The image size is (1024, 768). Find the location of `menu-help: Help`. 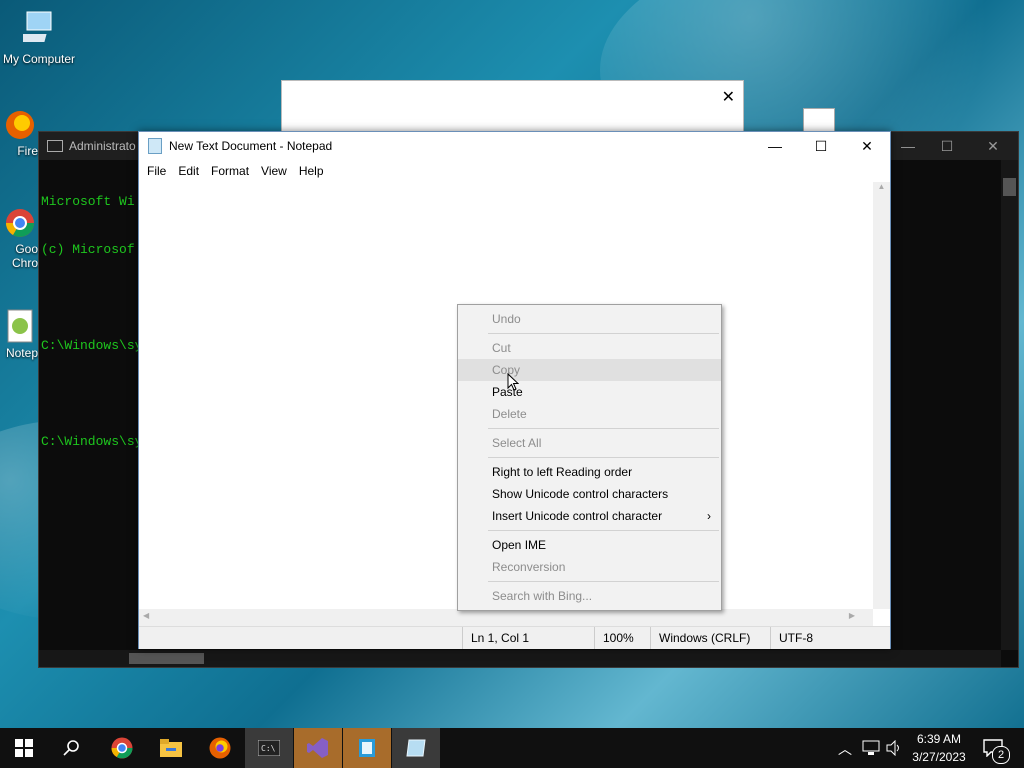

menu-help: Help is located at coordinates (311, 171).